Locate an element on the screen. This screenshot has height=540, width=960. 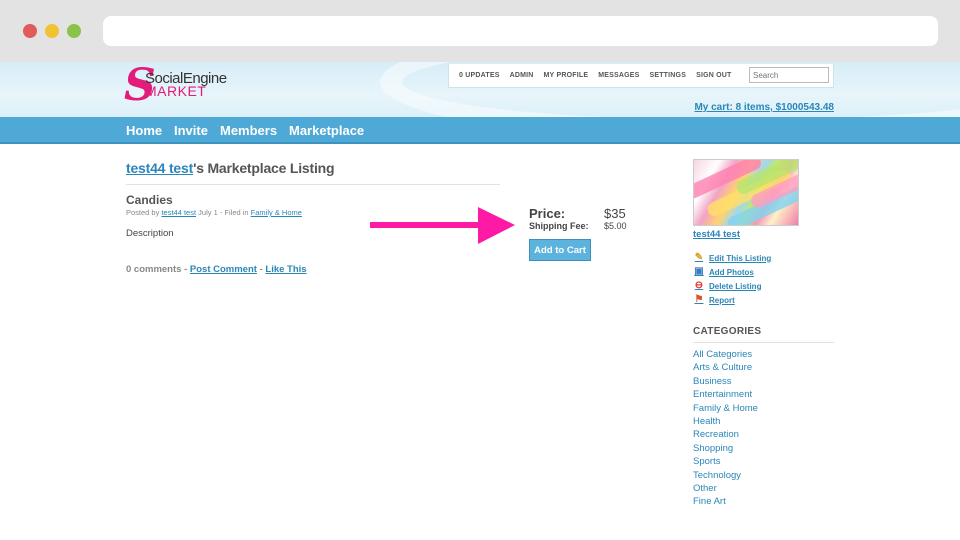
delete-listing-link: ⊖ Delete Listing is located at coordinates (732, 286).